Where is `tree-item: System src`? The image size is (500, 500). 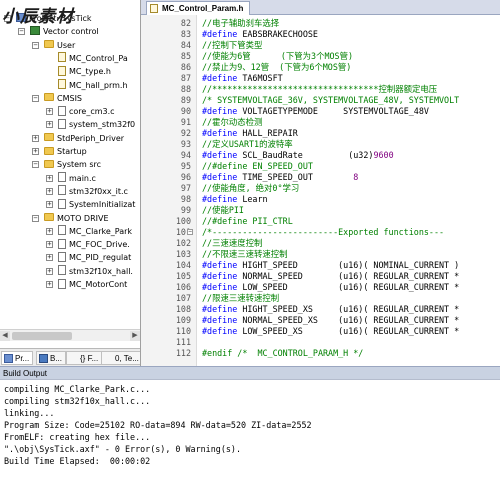
tree-item: System src is located at coordinates (72, 164).